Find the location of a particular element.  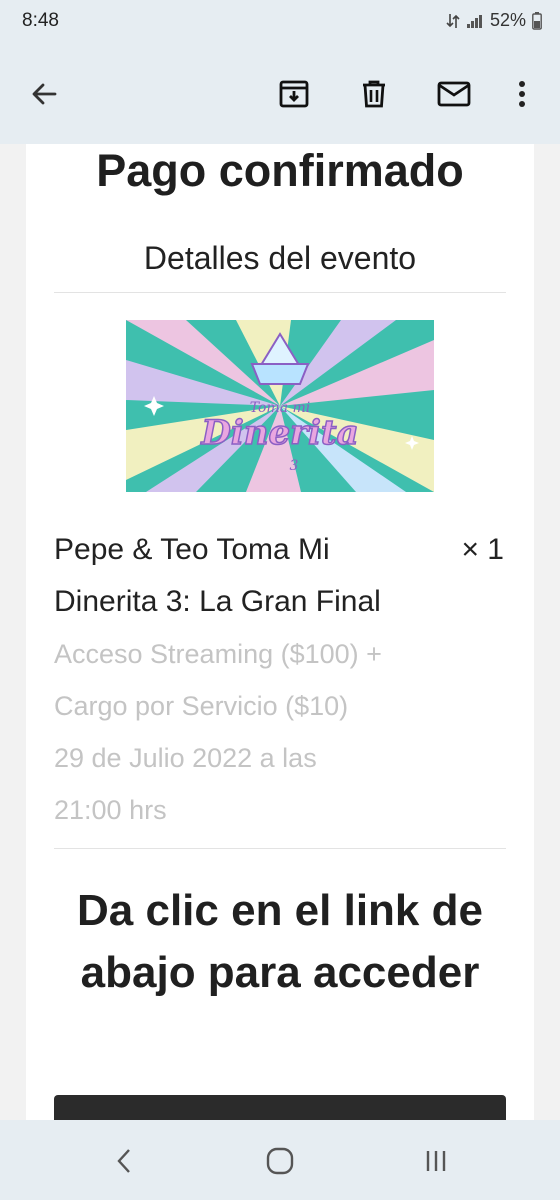

detail-line: Cargo por Servicio ($10) is located at coordinates (201, 706).